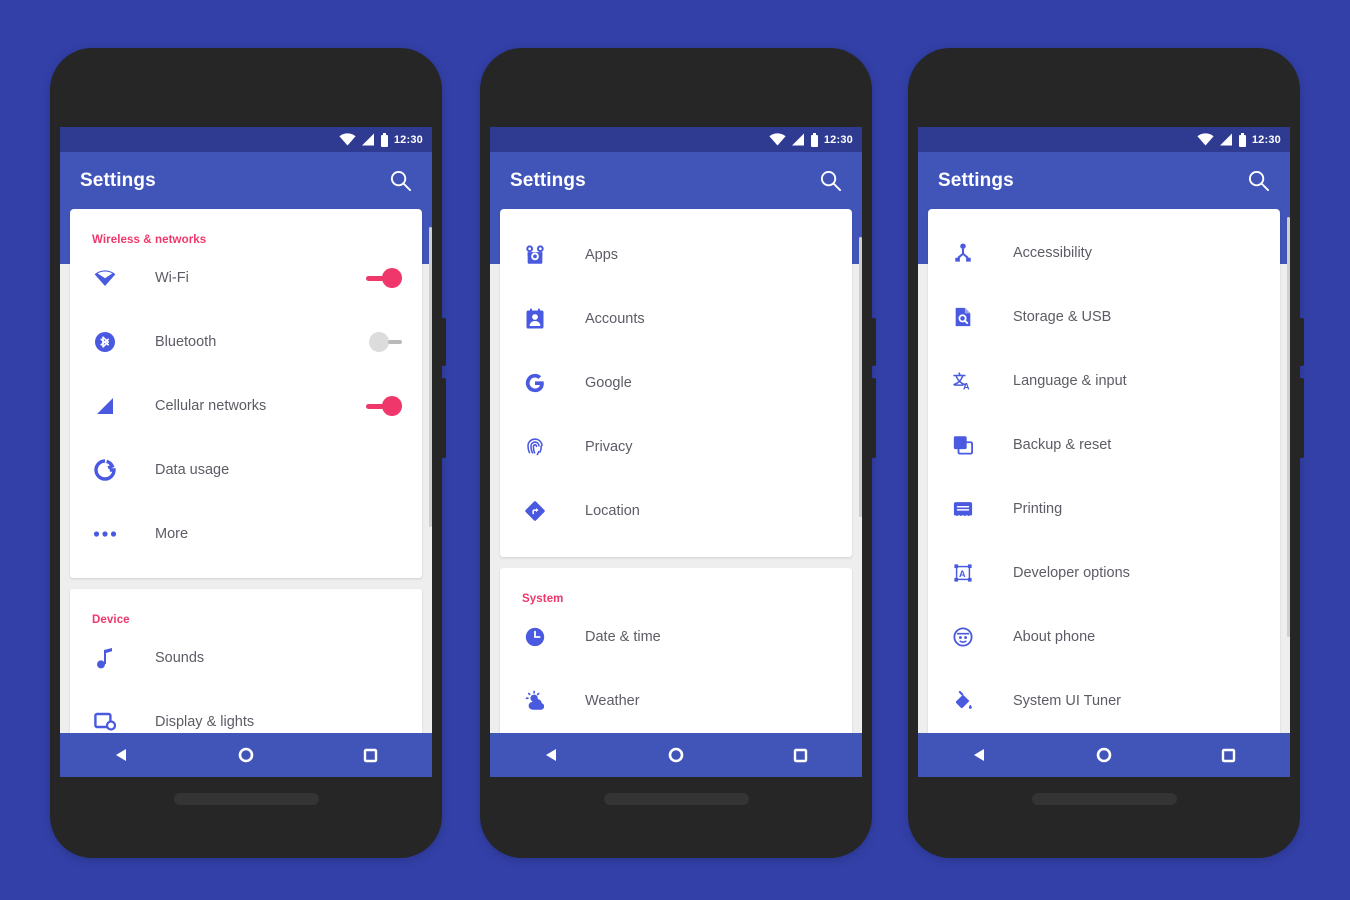 The image size is (1350, 900). What do you see at coordinates (609, 447) in the screenshot?
I see `list-item-label: Privacy` at bounding box center [609, 447].